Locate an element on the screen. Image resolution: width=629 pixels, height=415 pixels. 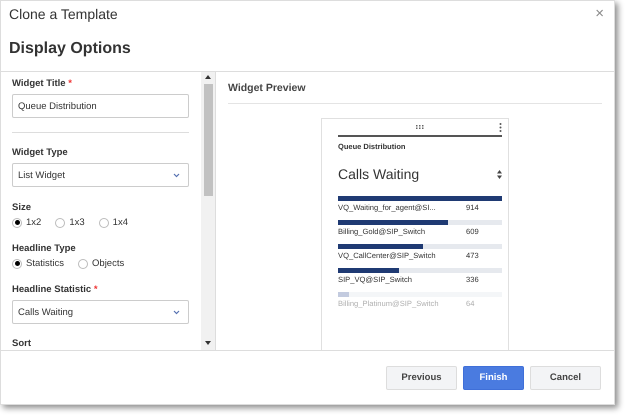
dropdown-field: Calls Waiting is located at coordinates (100, 312).